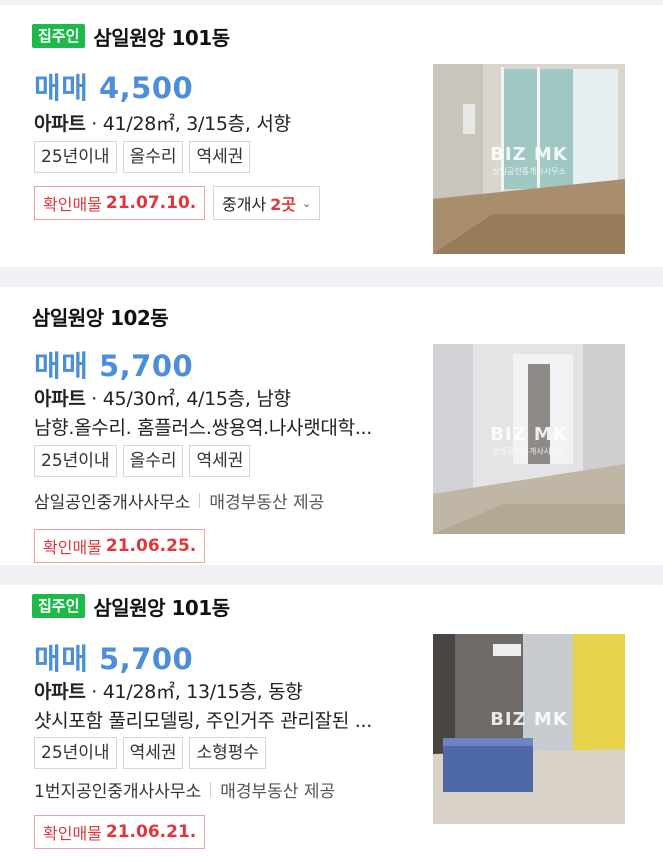 The width and height of the screenshot is (663, 862). What do you see at coordinates (114, 88) in the screenshot?
I see `price: 매매 4,500` at bounding box center [114, 88].